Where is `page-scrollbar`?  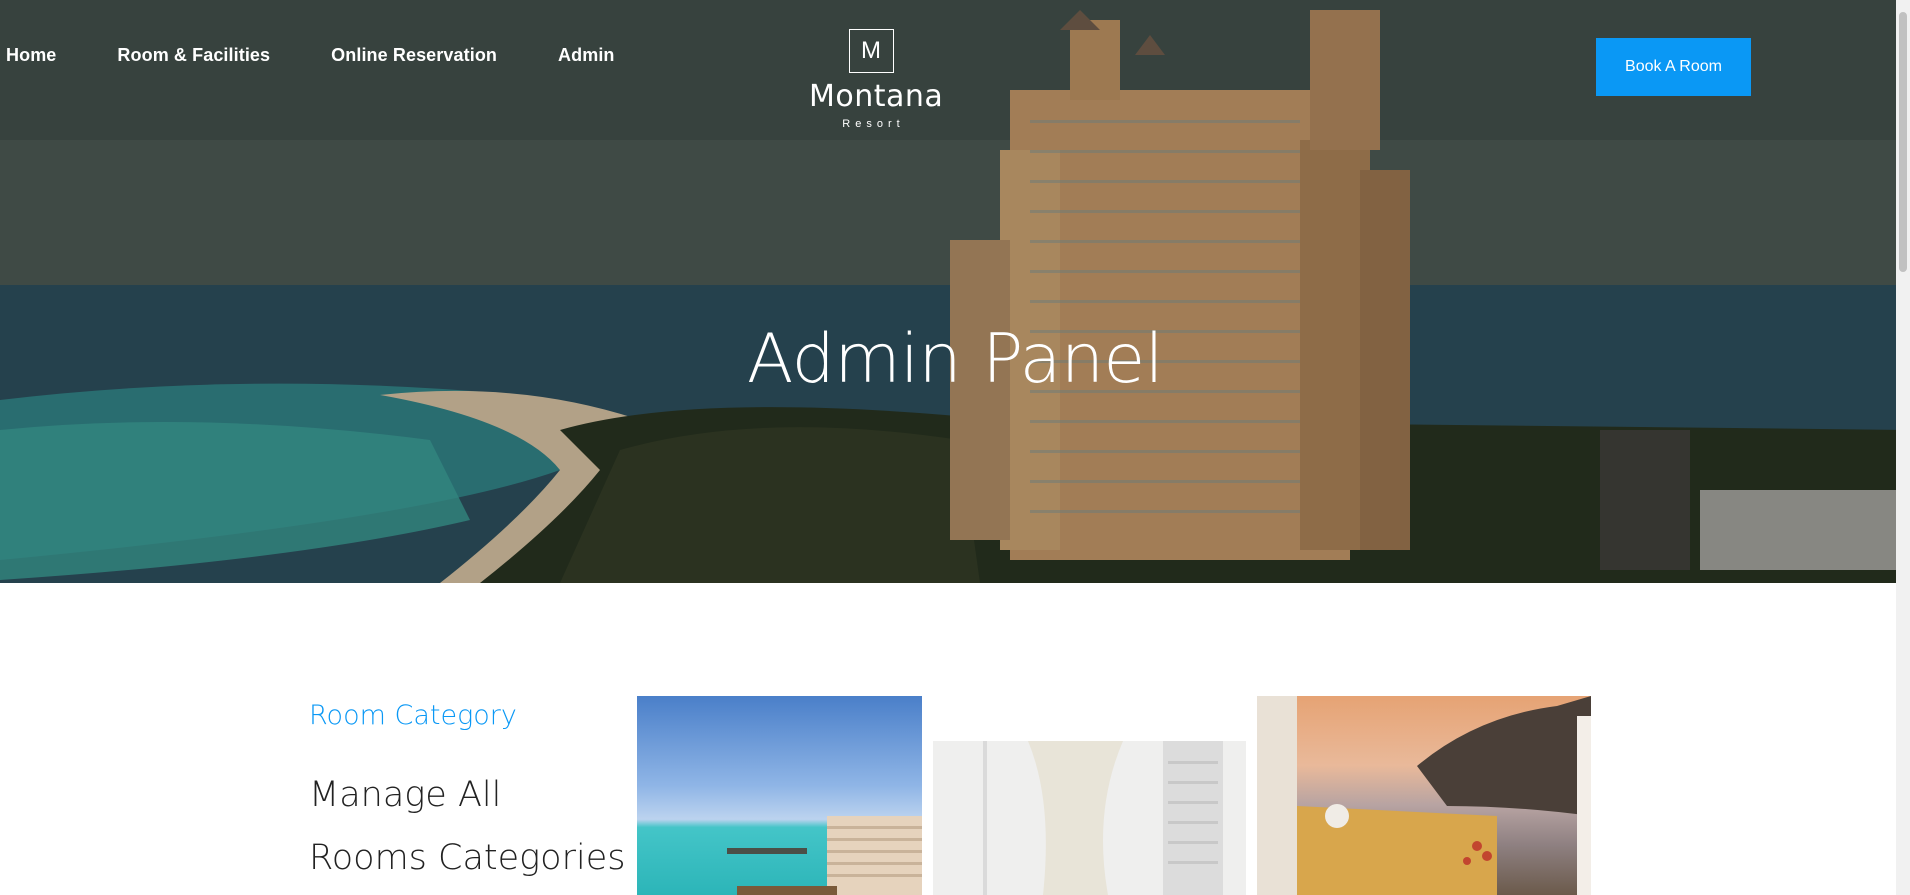
page-scrollbar is located at coordinates (1903, 447).